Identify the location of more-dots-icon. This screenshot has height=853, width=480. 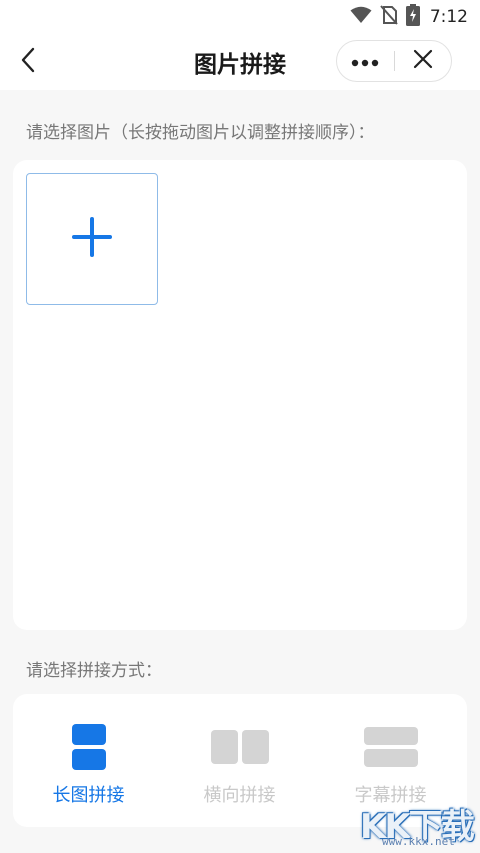
(365, 61).